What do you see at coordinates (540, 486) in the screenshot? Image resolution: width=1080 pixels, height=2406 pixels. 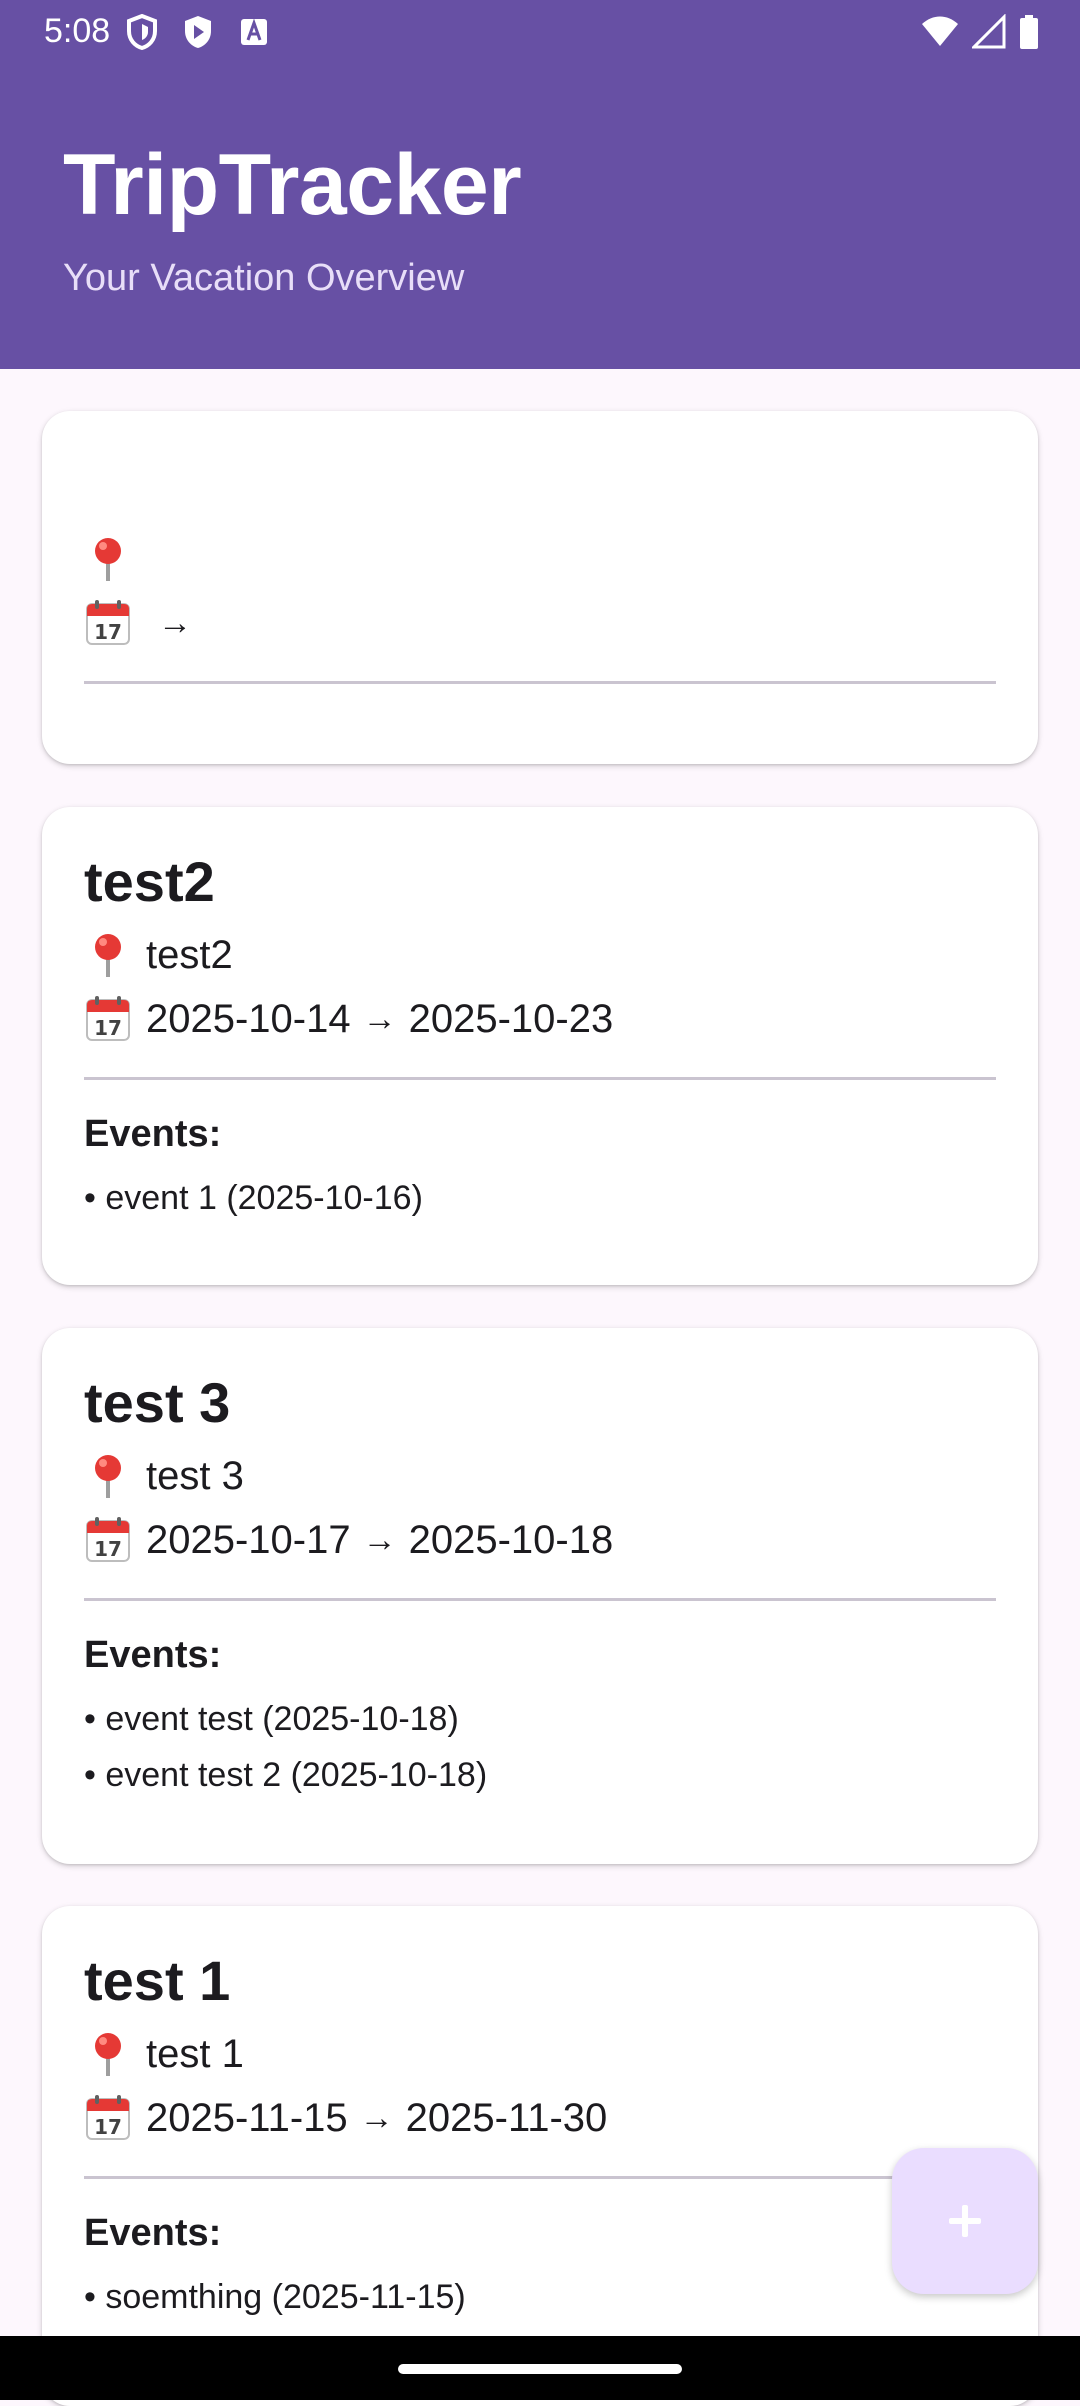 I see `trip-title` at bounding box center [540, 486].